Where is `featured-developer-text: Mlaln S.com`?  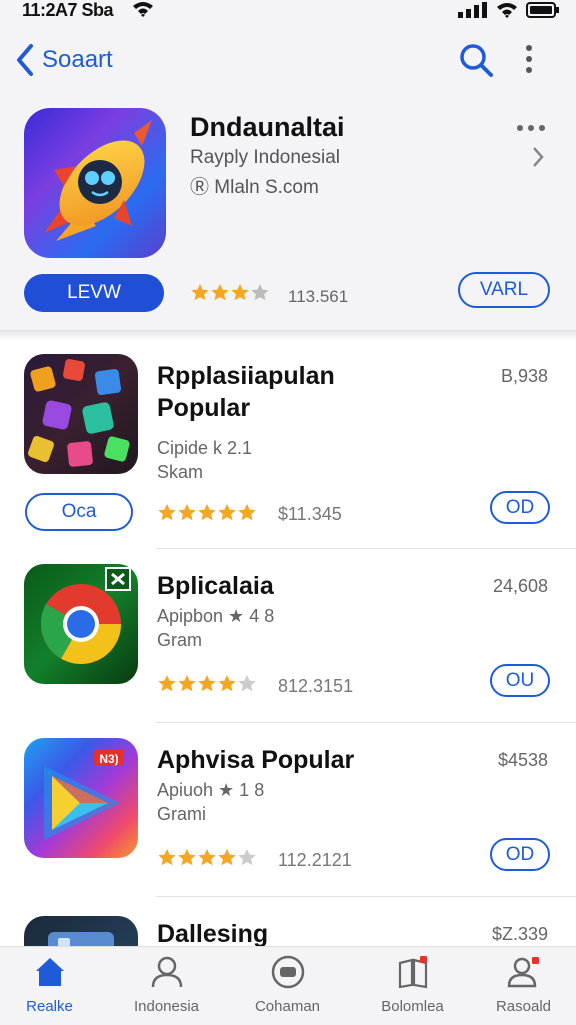
featured-developer-text: Mlaln S.com is located at coordinates (266, 187).